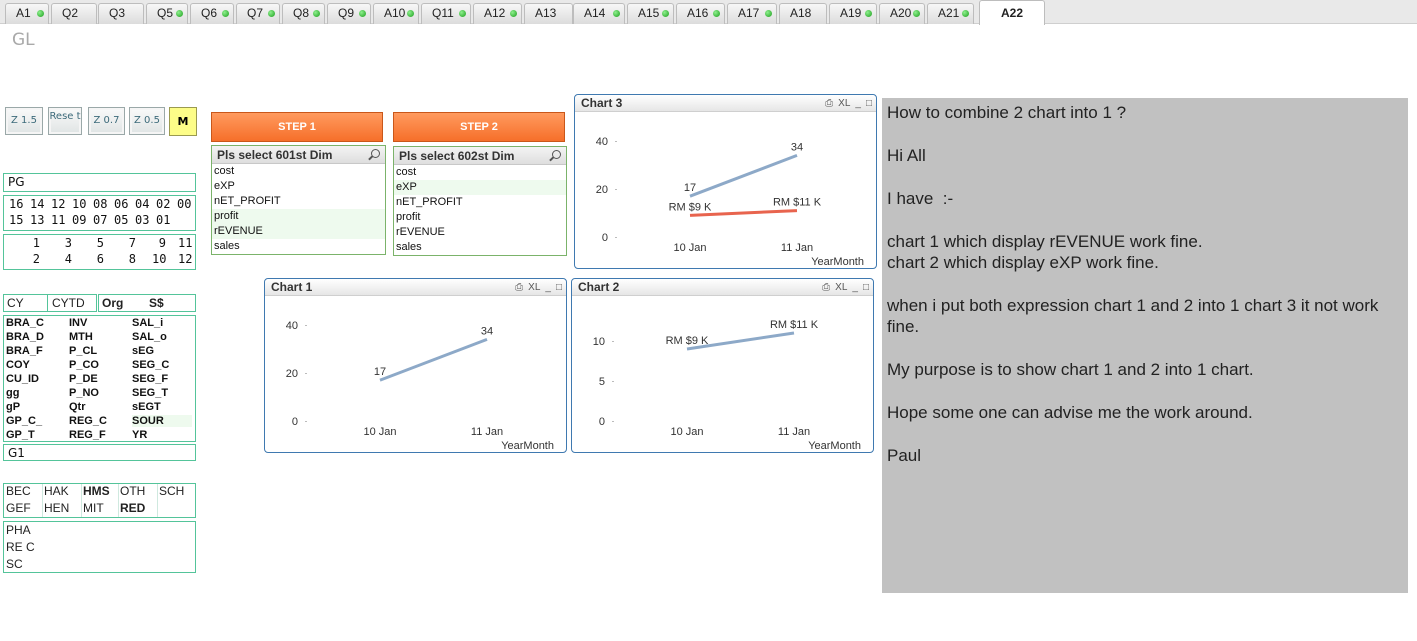  What do you see at coordinates (24, 421) in the screenshot?
I see `field-item: GP_C_` at bounding box center [24, 421].